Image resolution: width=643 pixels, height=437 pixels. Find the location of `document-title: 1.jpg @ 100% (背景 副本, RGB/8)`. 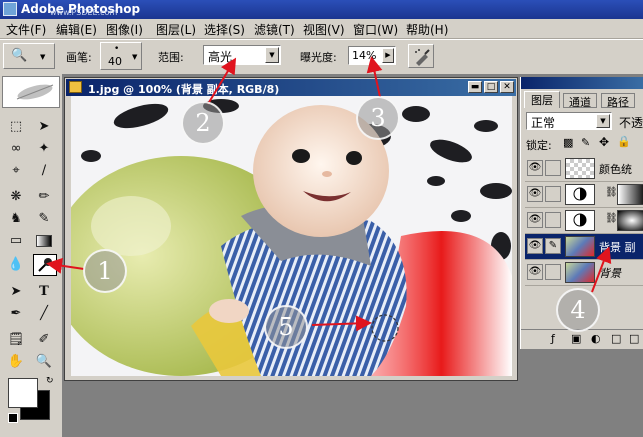

document-title: 1.jpg @ 100% (背景 副本, RGB/8) is located at coordinates (184, 89).